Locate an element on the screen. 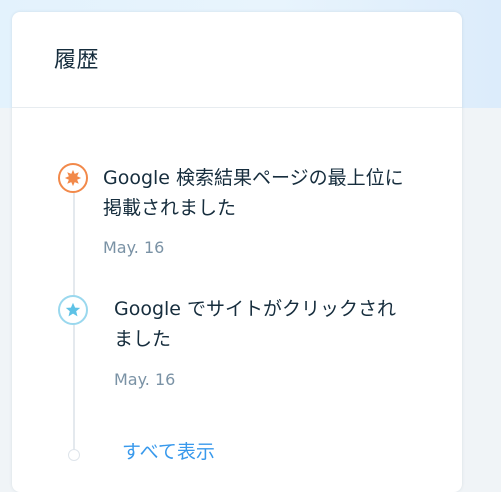  event-text: Google 検索結果ページの最上位に 掲載されました is located at coordinates (253, 193).